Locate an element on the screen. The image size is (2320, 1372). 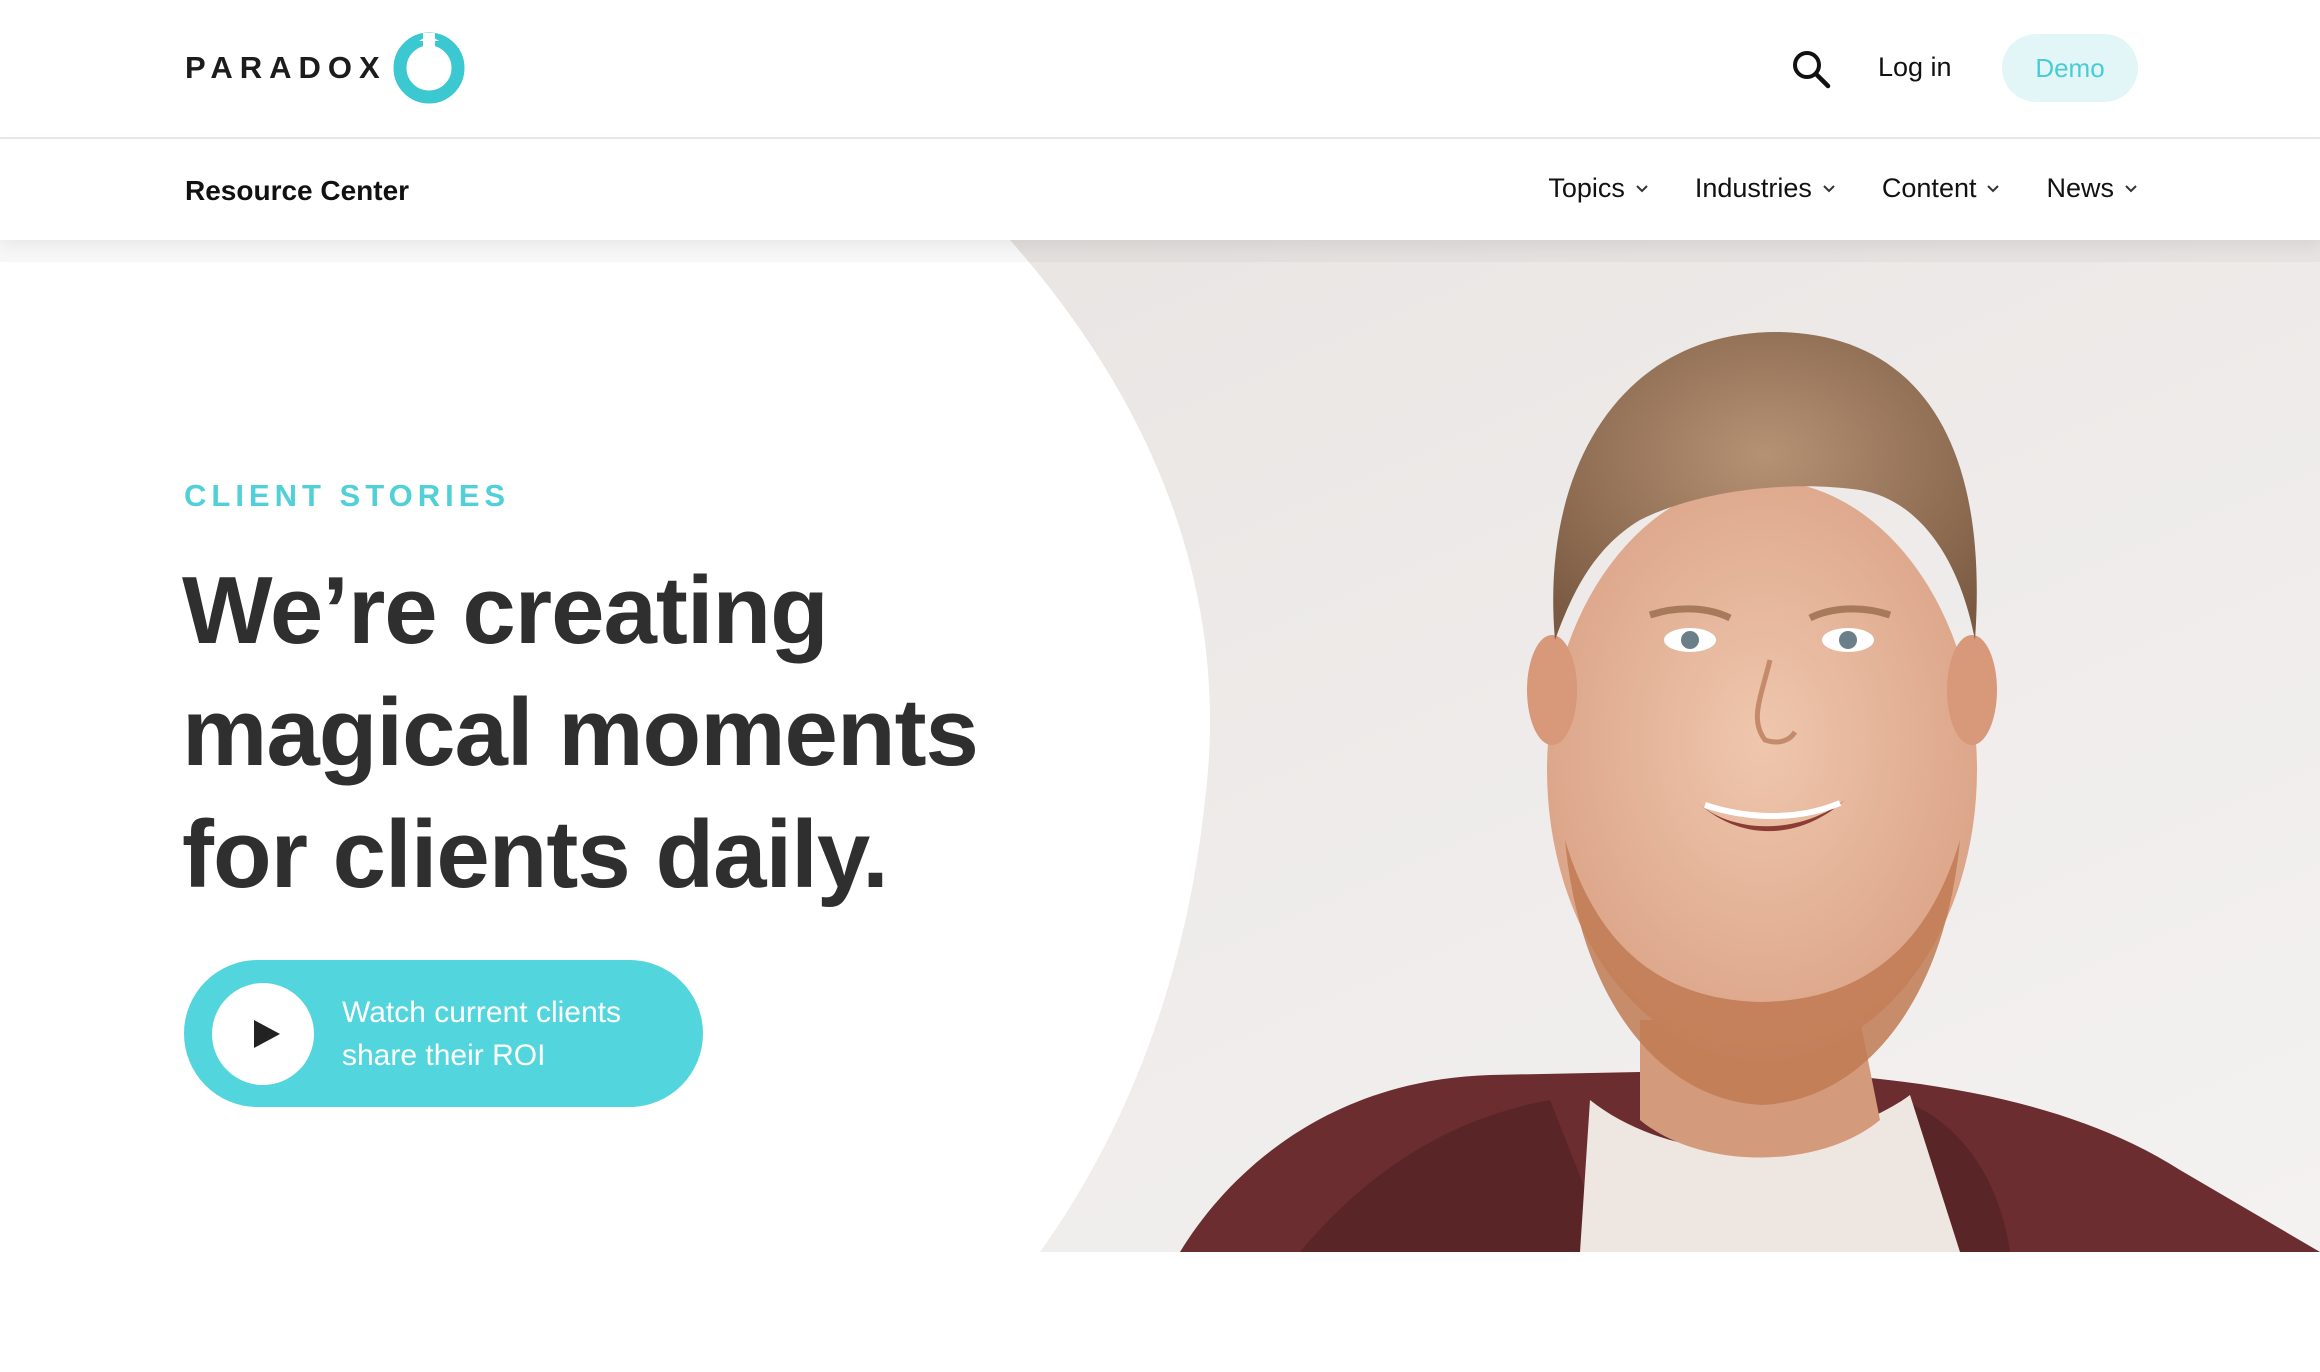
top-header: PARADOX Log in Demo is located at coordinates (1160, 69).